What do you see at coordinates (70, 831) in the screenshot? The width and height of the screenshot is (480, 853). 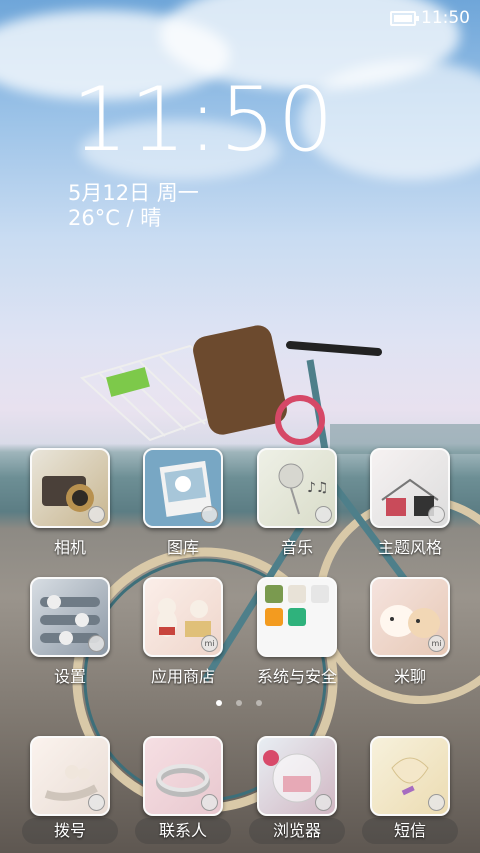 I see `dock-label-dialer: 拨号` at bounding box center [70, 831].